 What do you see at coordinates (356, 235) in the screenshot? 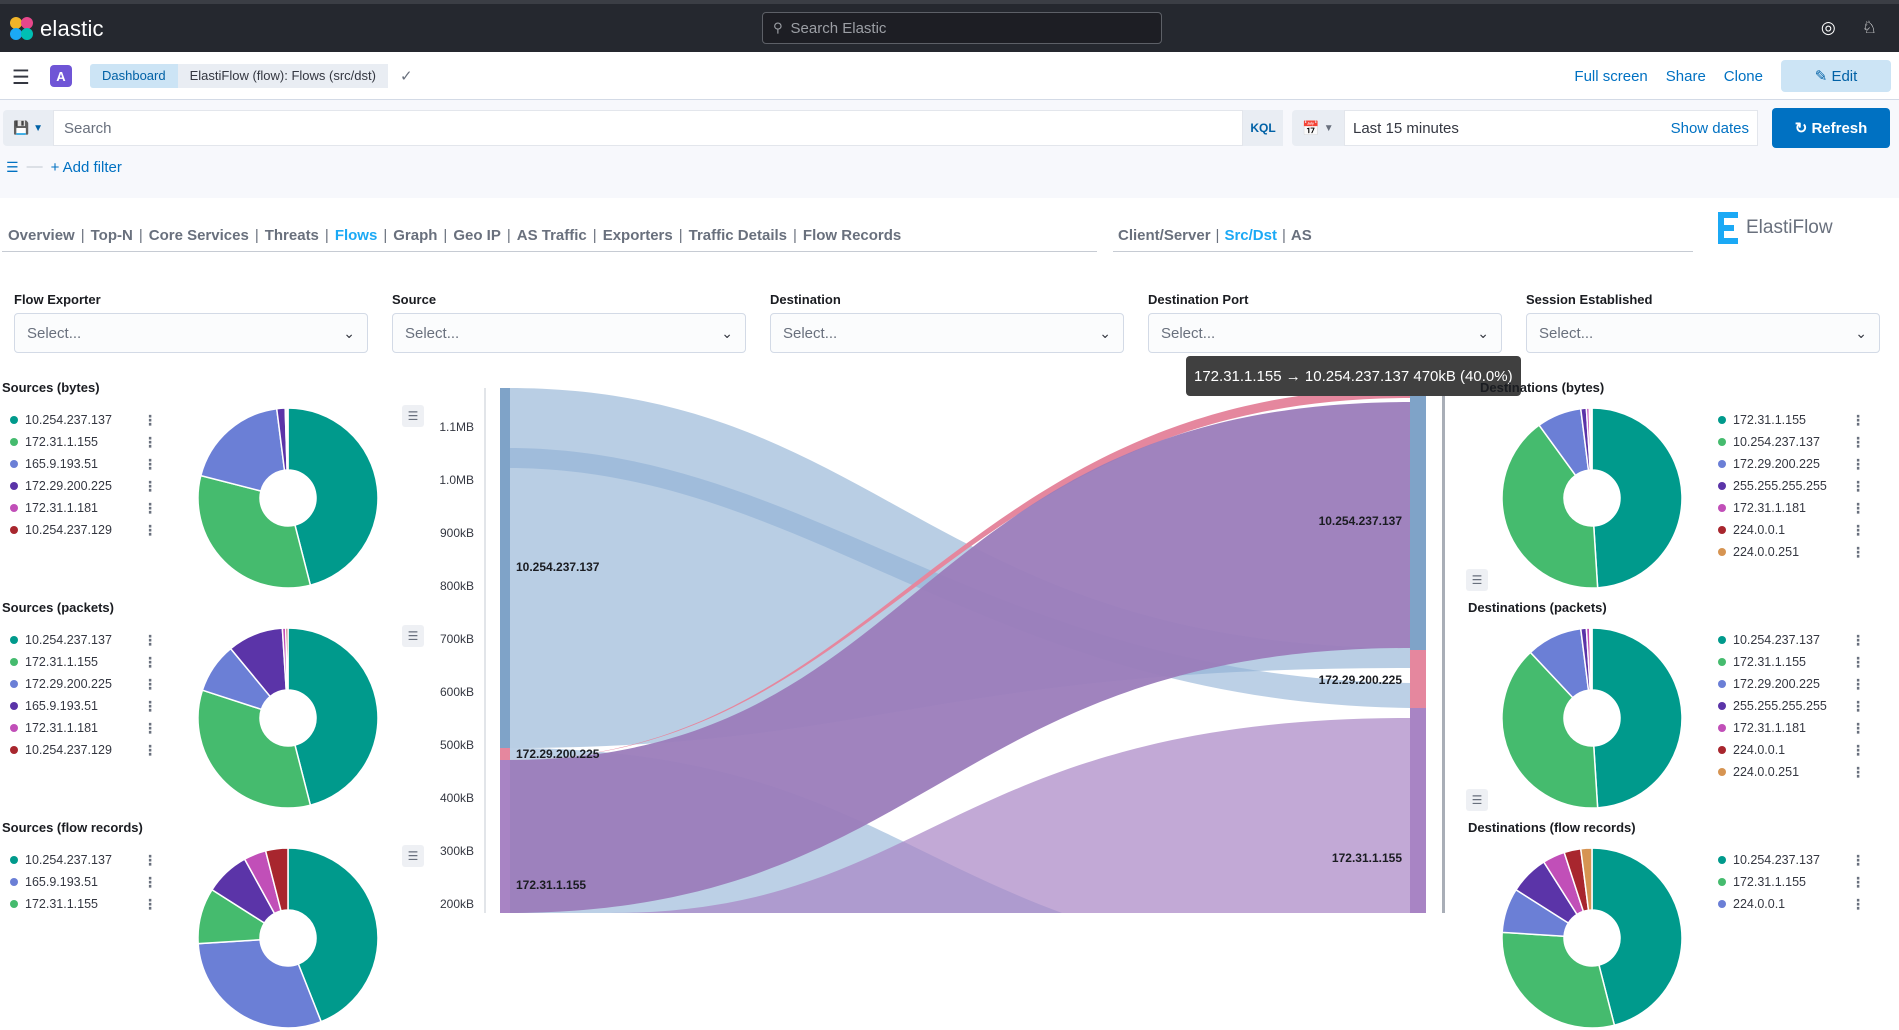
I see `tab-flows: Flows` at bounding box center [356, 235].